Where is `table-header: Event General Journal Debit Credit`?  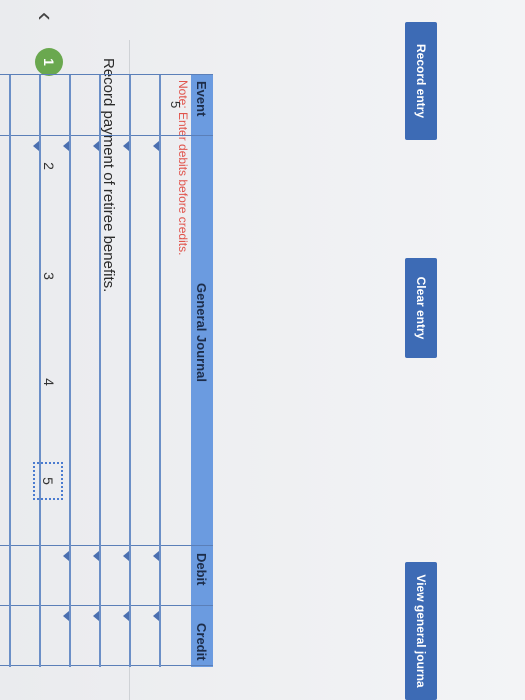
table-header: Event General Journal Debit Credit is located at coordinates (202, 371).